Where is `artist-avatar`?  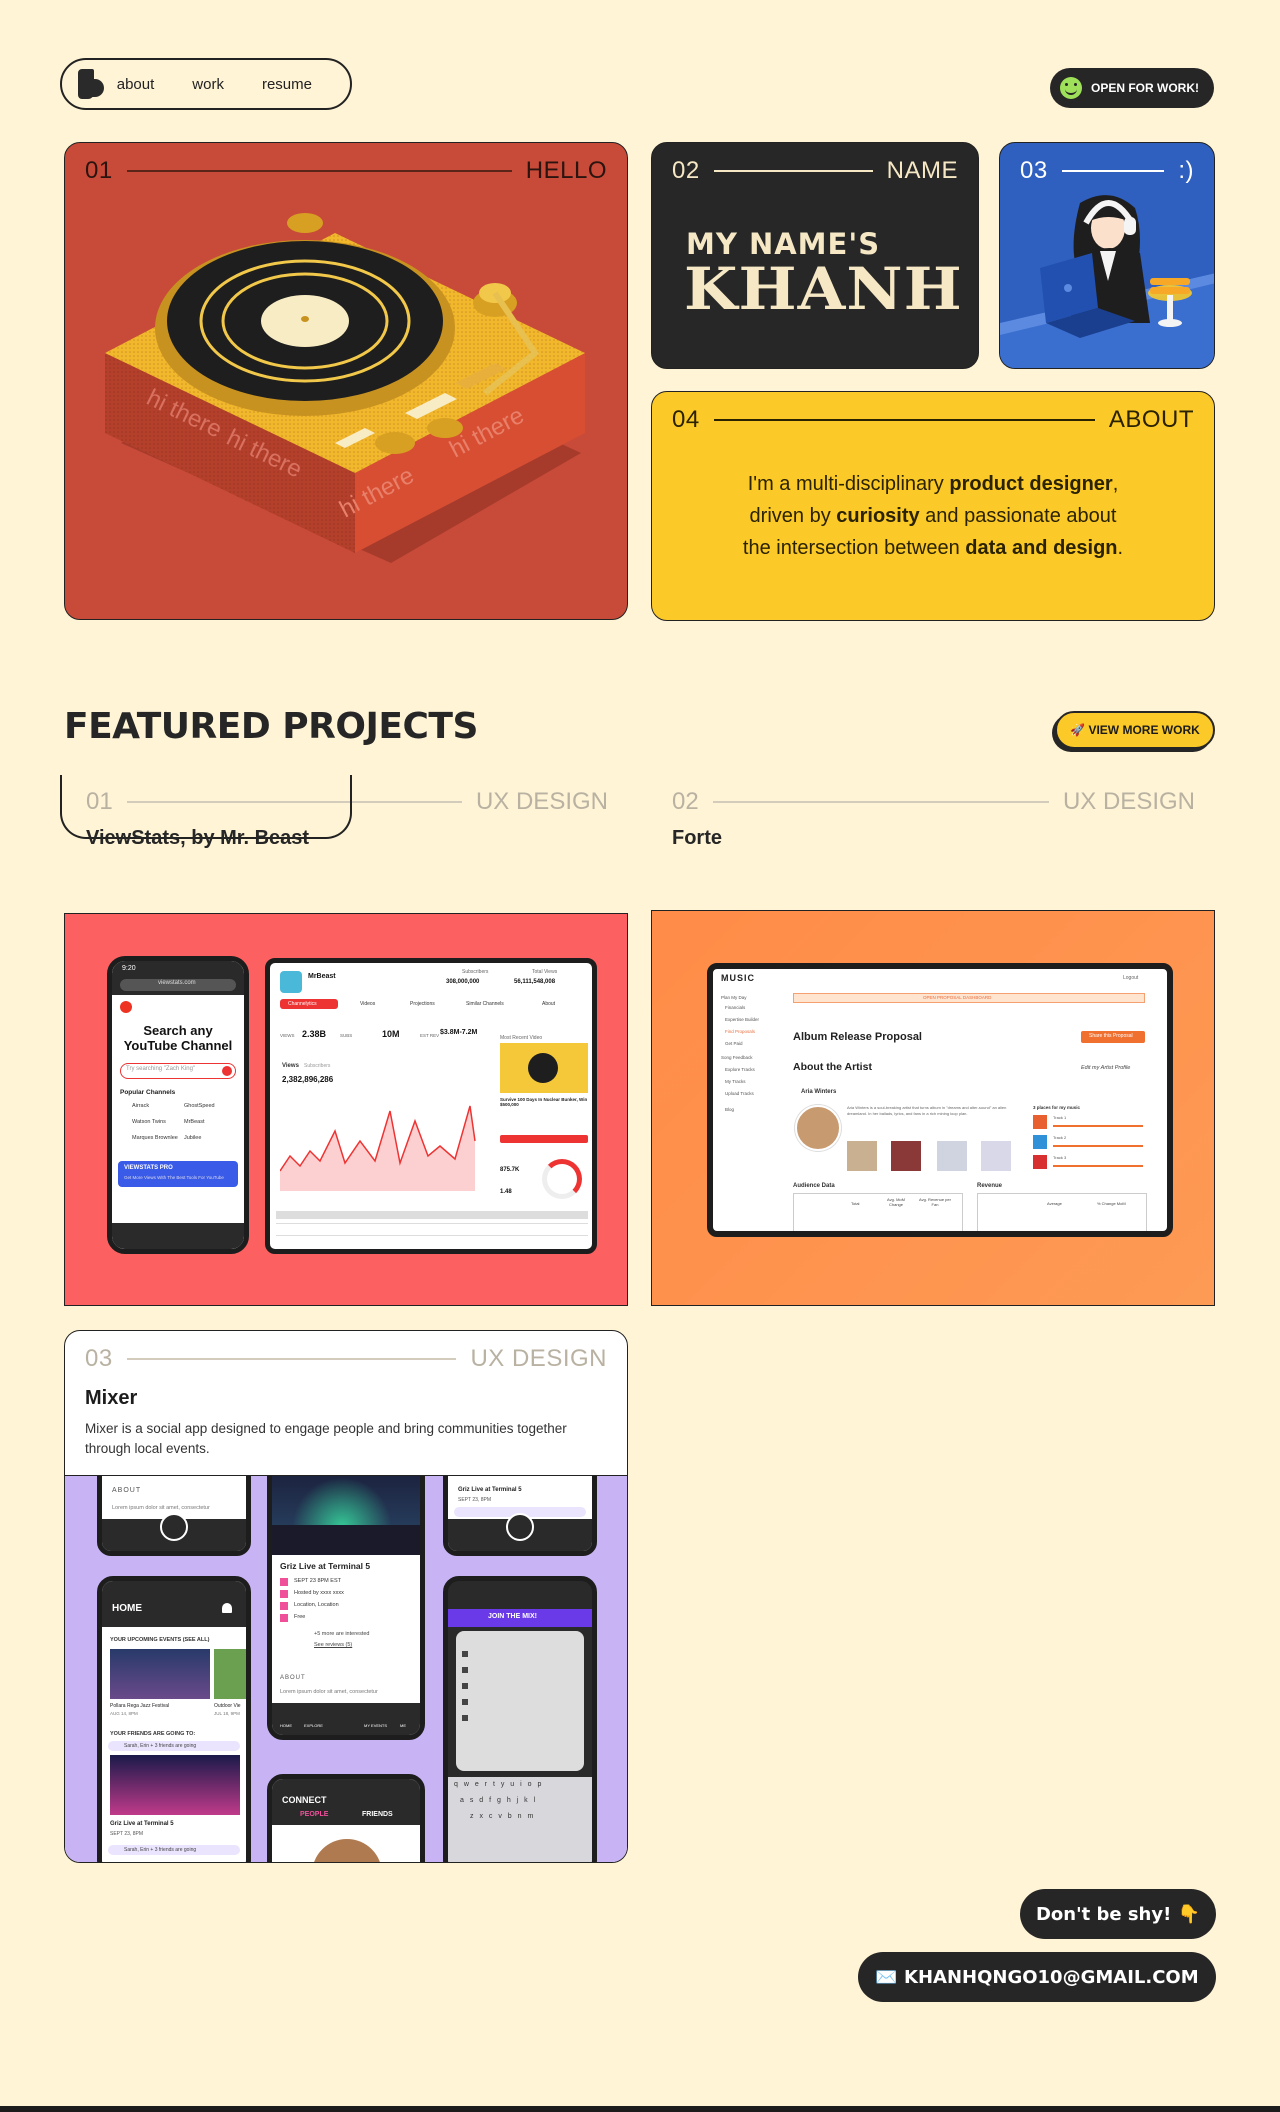 artist-avatar is located at coordinates (818, 1128).